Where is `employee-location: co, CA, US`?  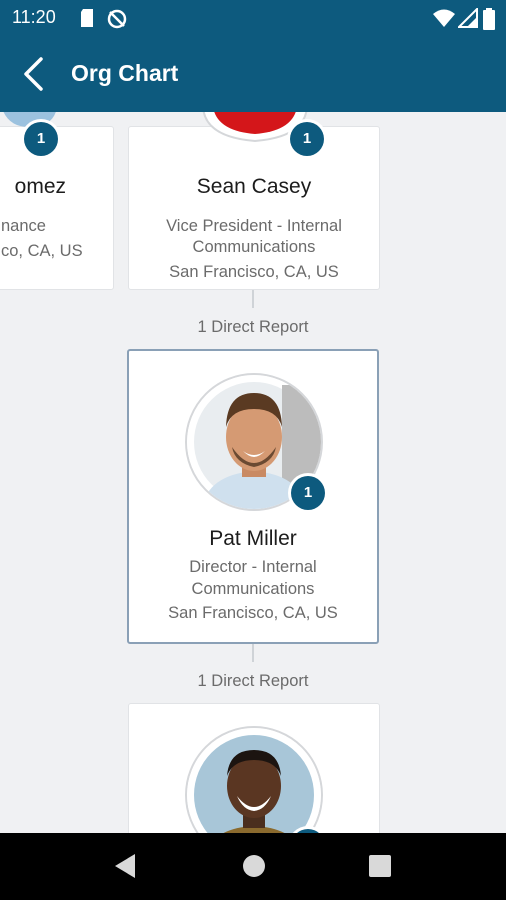
employee-location: co, CA, US is located at coordinates (42, 251).